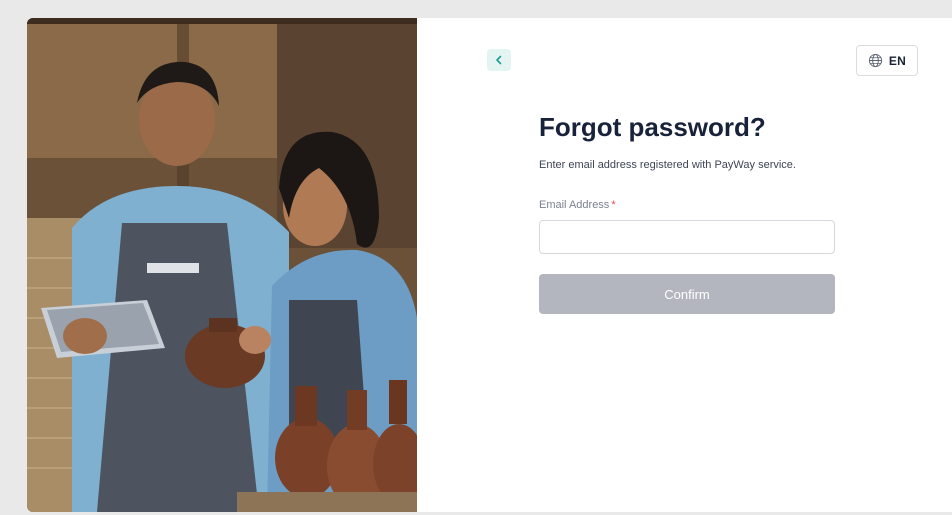 This screenshot has height=515, width=952. I want to click on globe-icon, so click(875, 60).